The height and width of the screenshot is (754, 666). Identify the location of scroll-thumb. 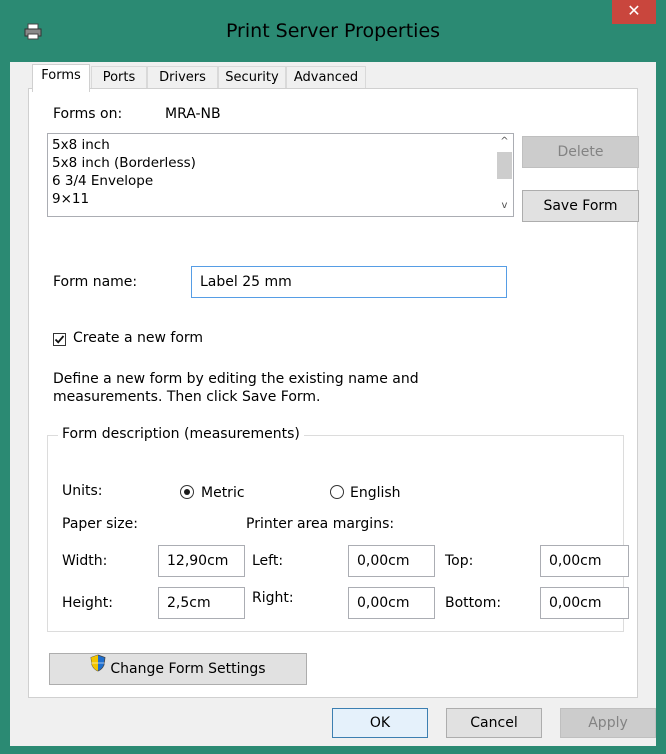
(504, 165).